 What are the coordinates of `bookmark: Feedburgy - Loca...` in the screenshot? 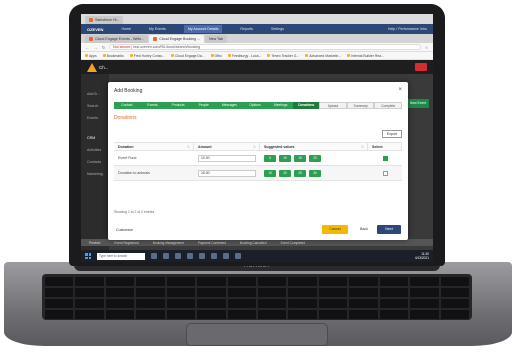 It's located at (244, 56).